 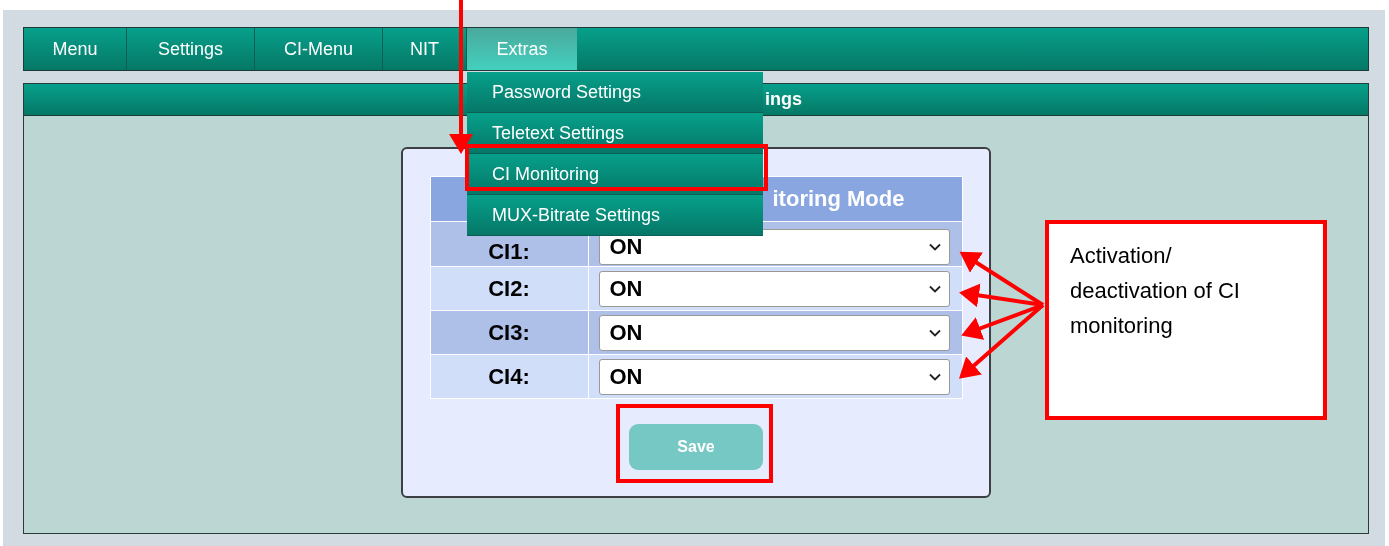 What do you see at coordinates (191, 49) in the screenshot?
I see `nav-tab: Settings` at bounding box center [191, 49].